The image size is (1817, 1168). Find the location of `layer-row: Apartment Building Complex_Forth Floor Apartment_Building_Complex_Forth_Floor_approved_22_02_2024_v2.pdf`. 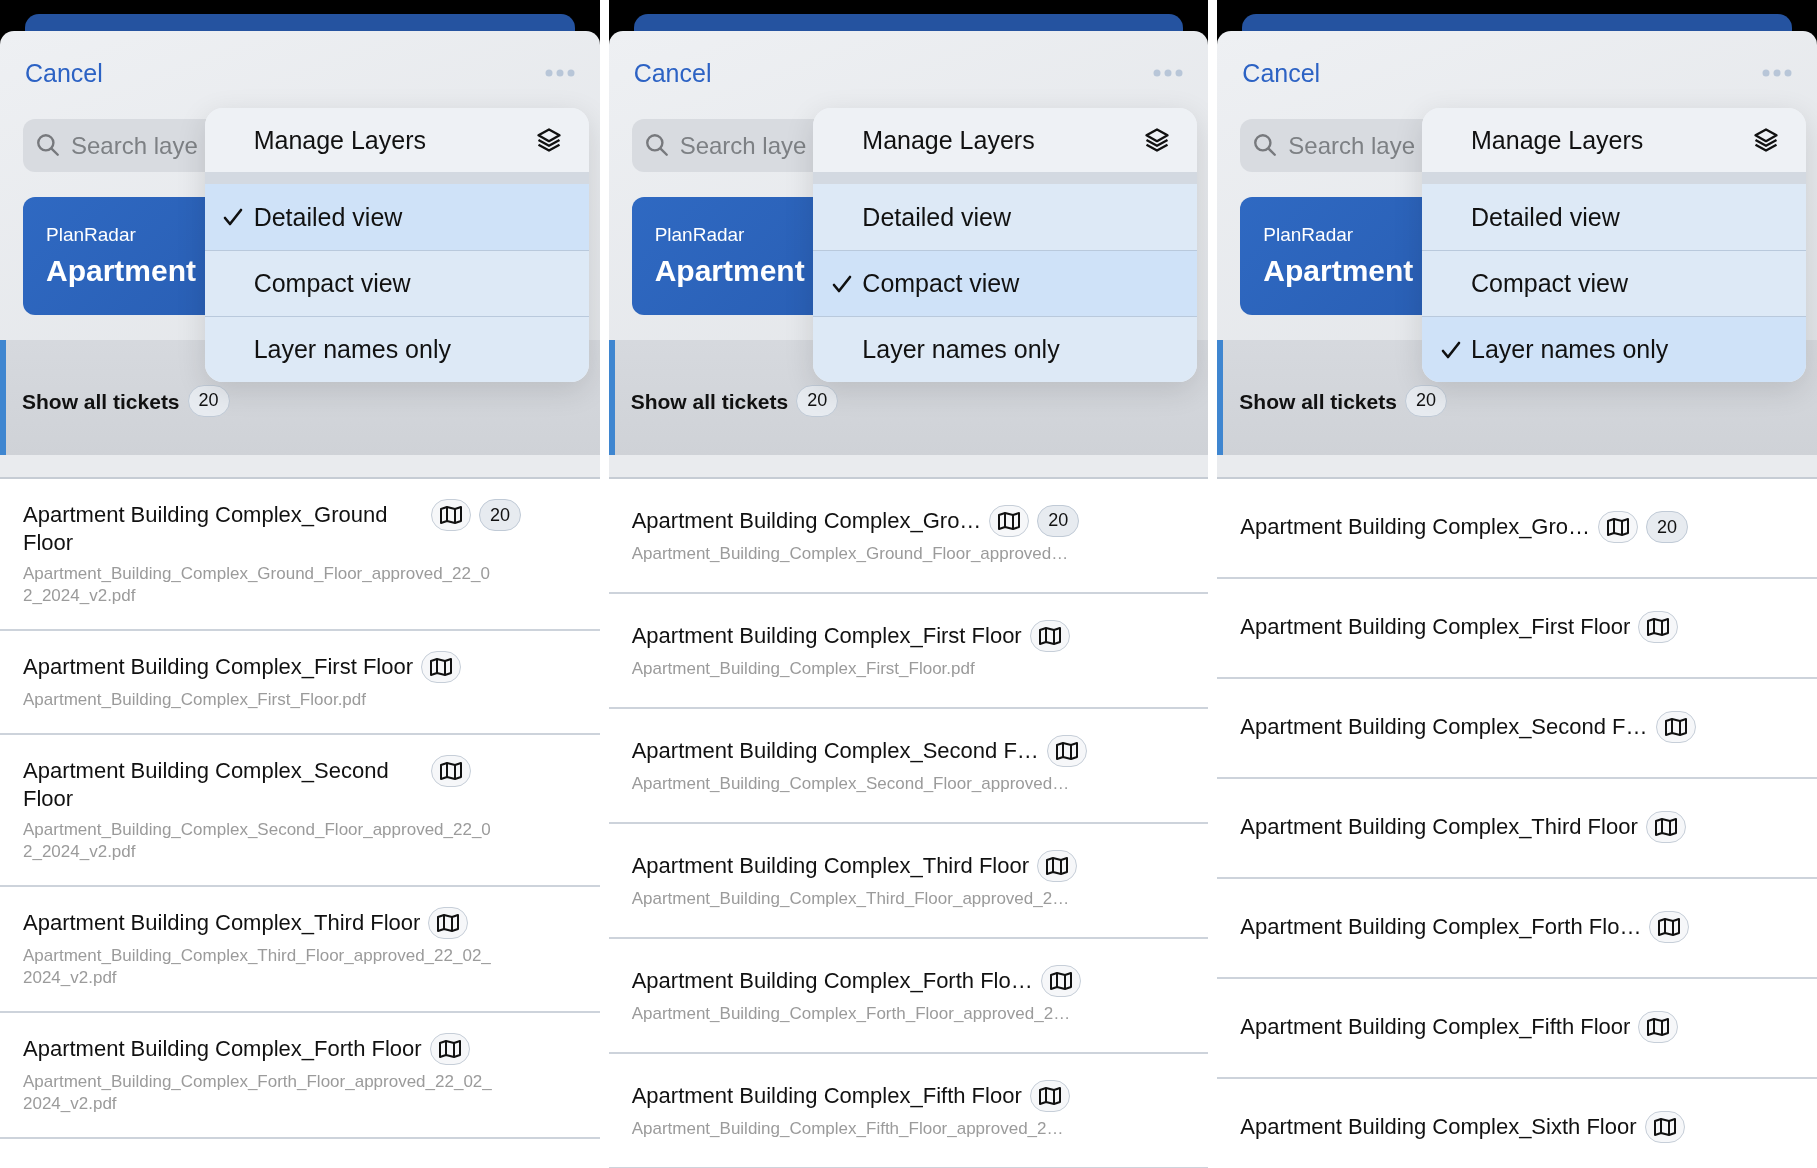

layer-row: Apartment Building Complex_Forth Floor Apartment_Building_Complex_Forth_Floor_approved_22_02_2024_v2.pdf is located at coordinates (300, 1076).